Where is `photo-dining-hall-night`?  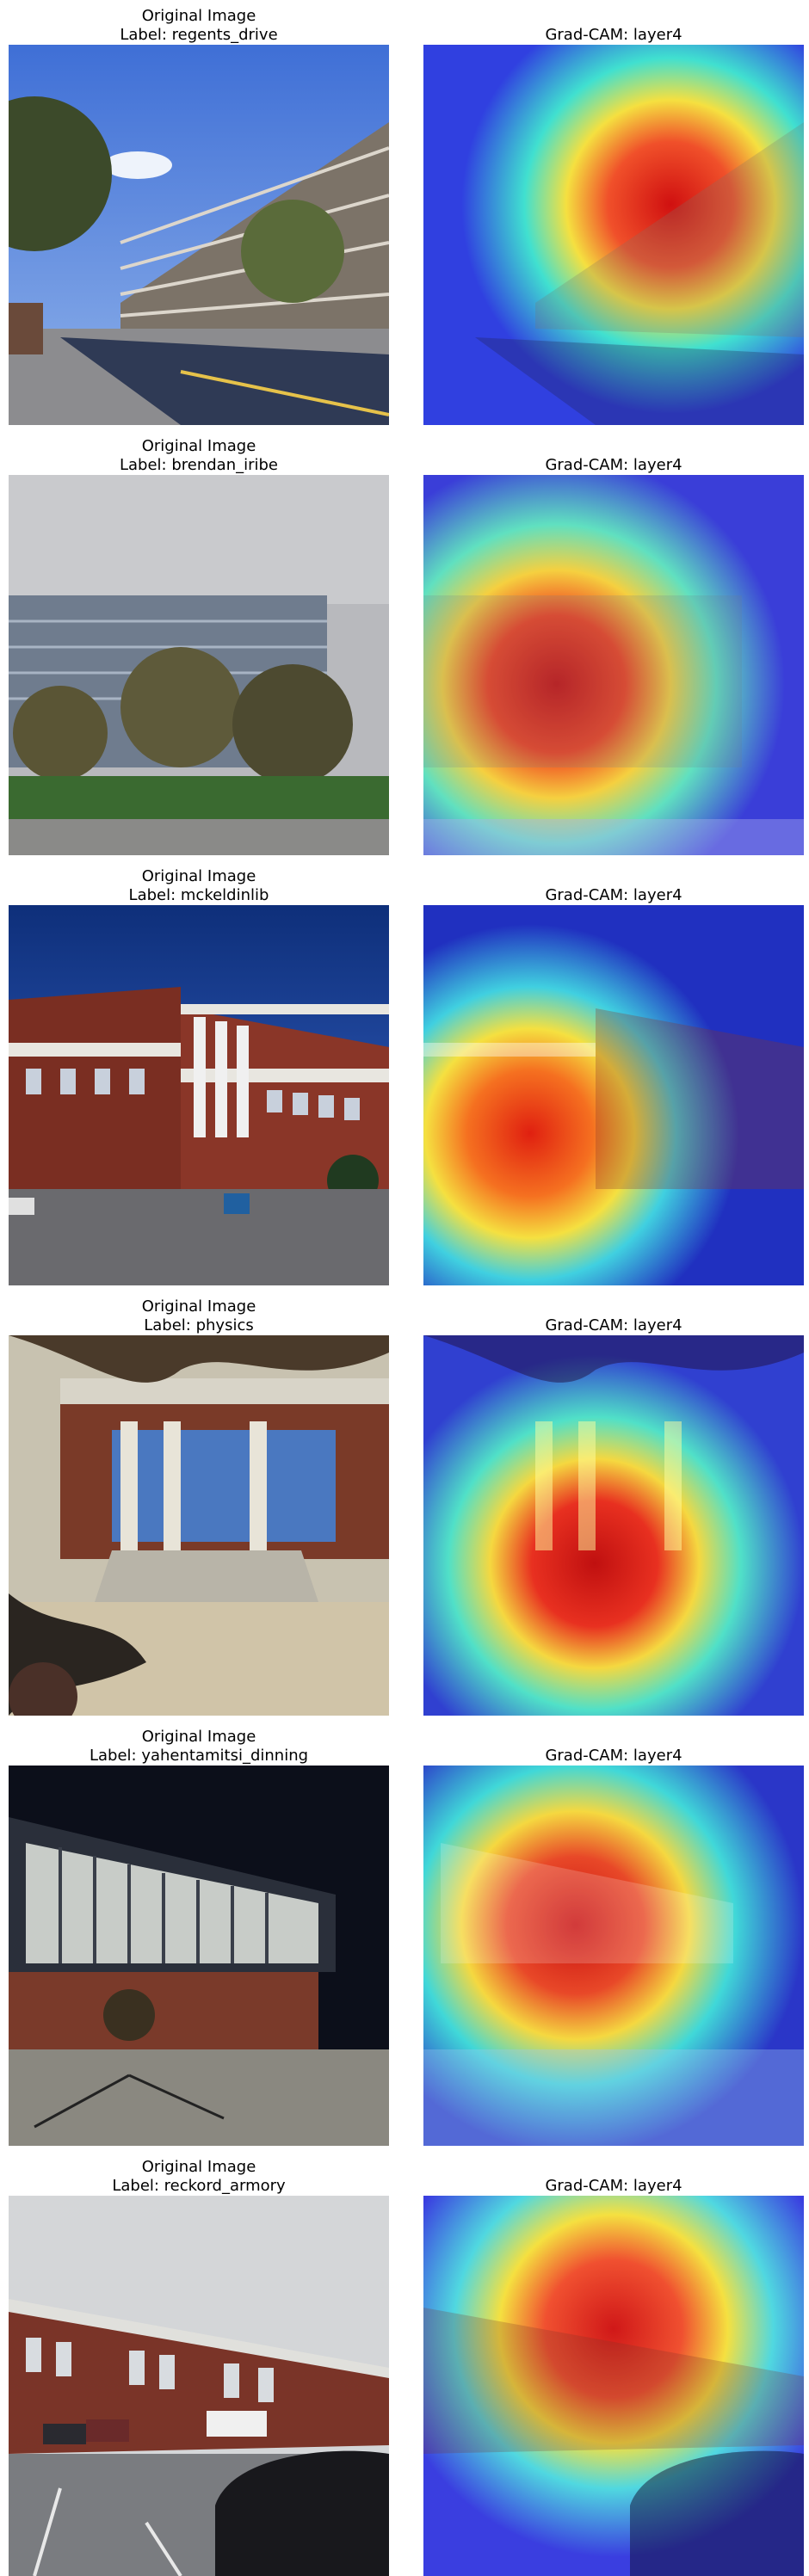 photo-dining-hall-night is located at coordinates (199, 1956).